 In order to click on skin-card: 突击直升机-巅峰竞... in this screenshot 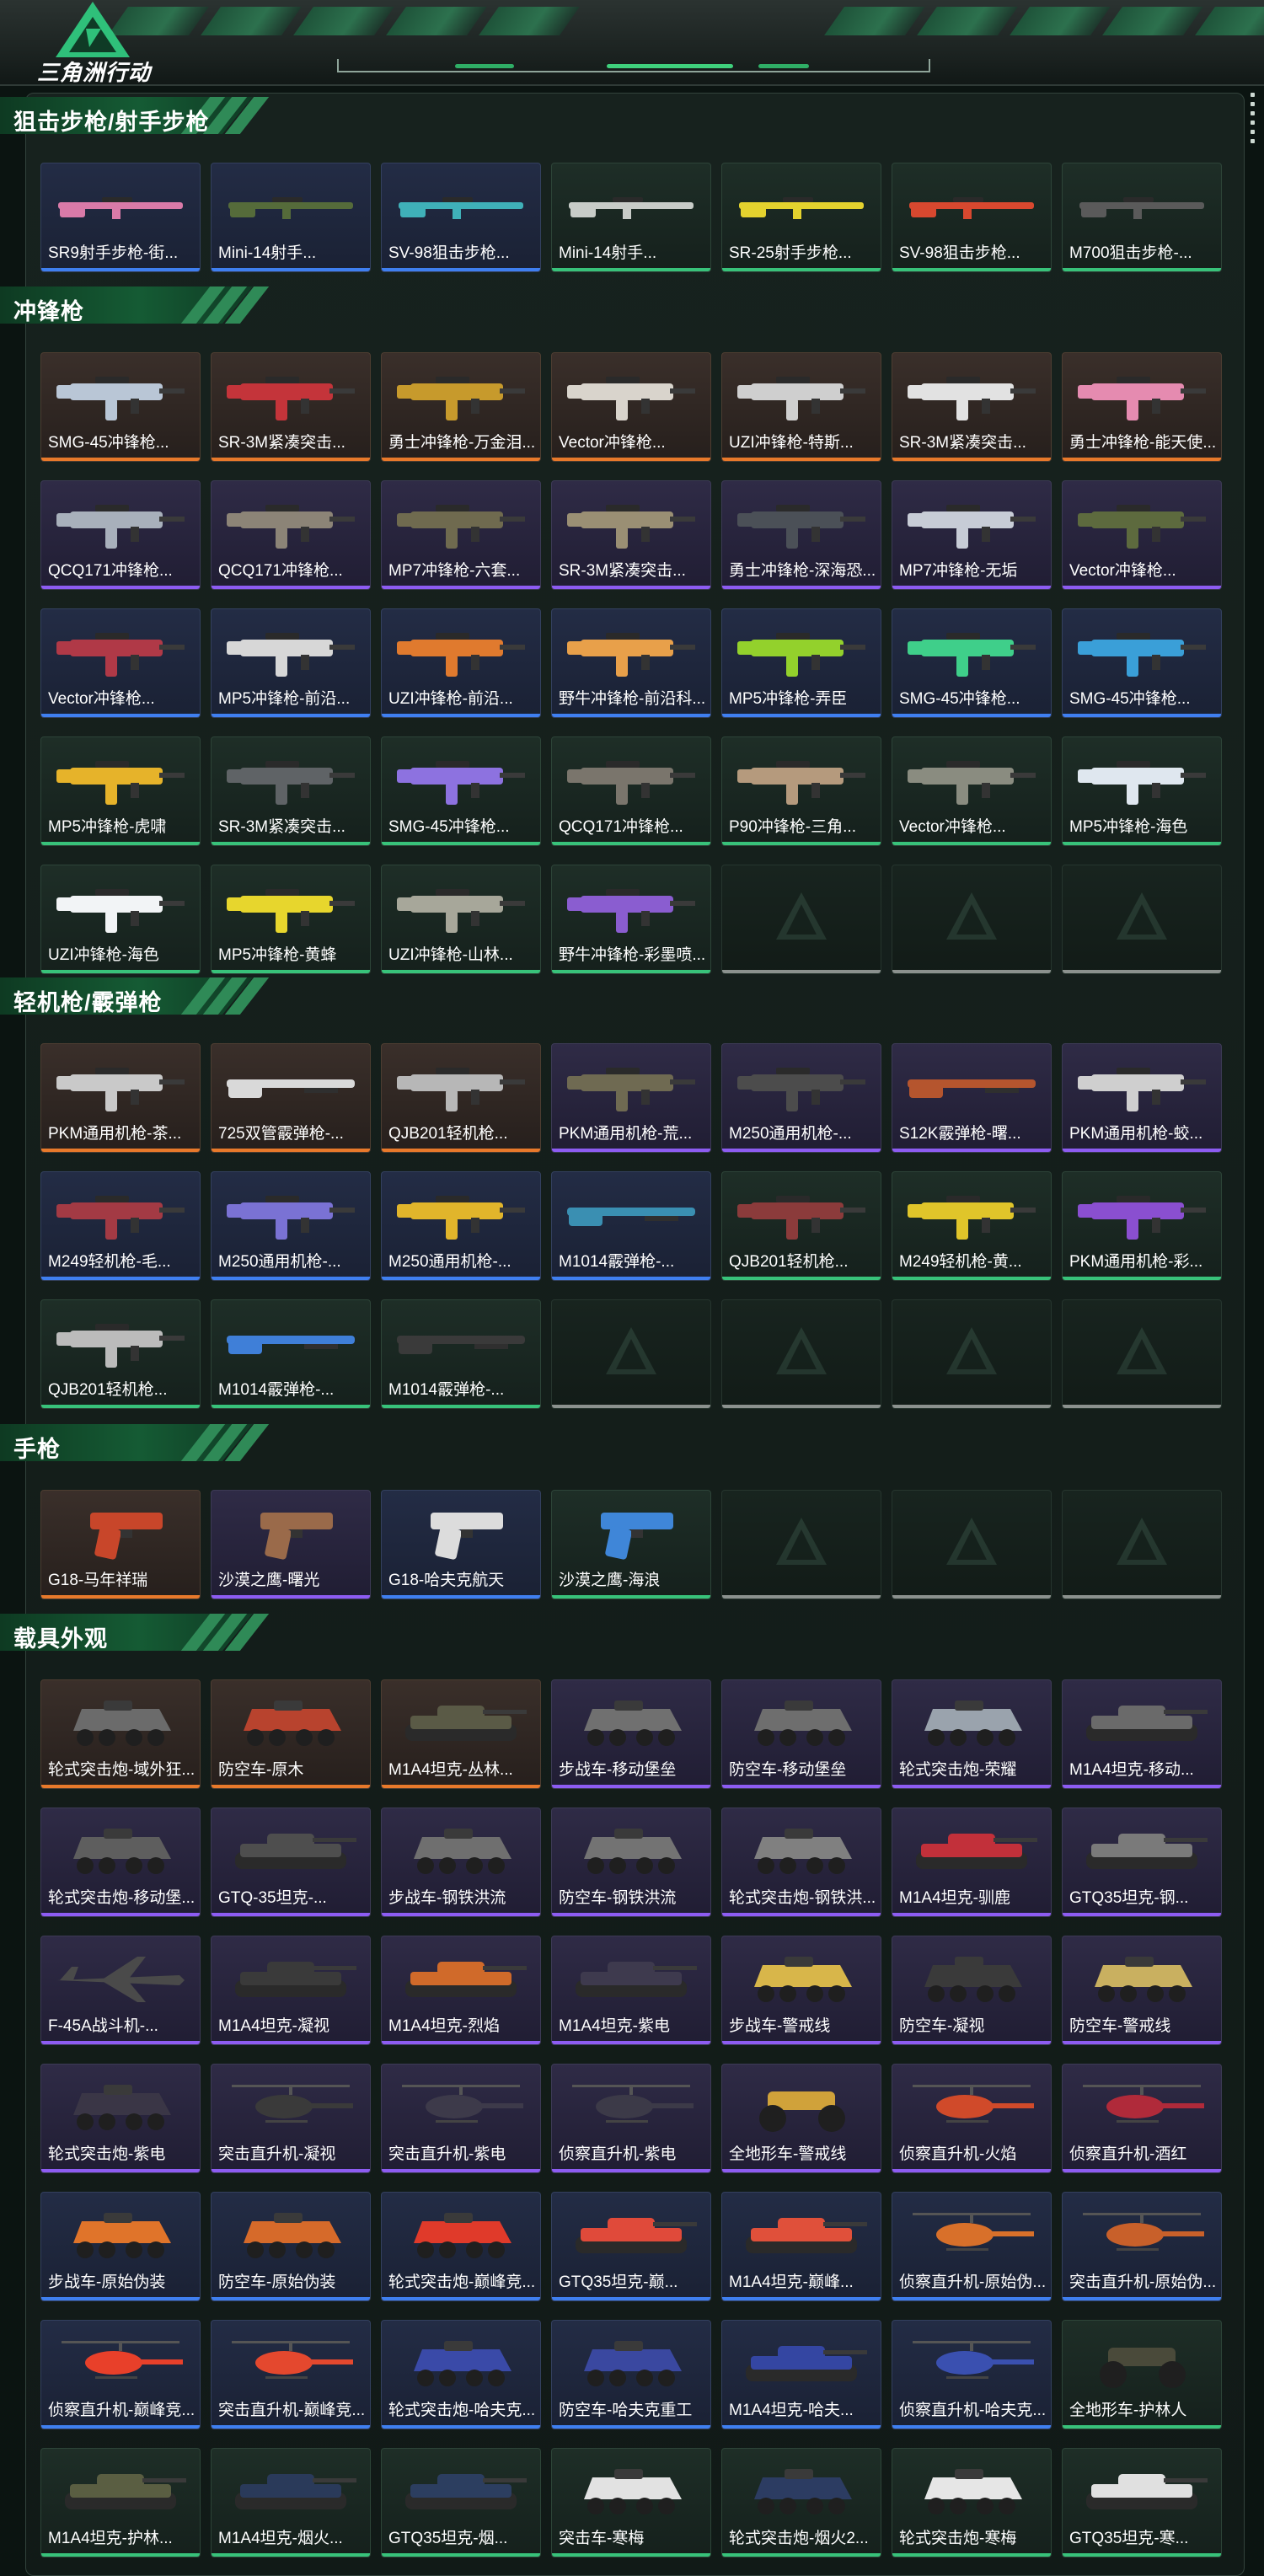, I will do `click(291, 2374)`.